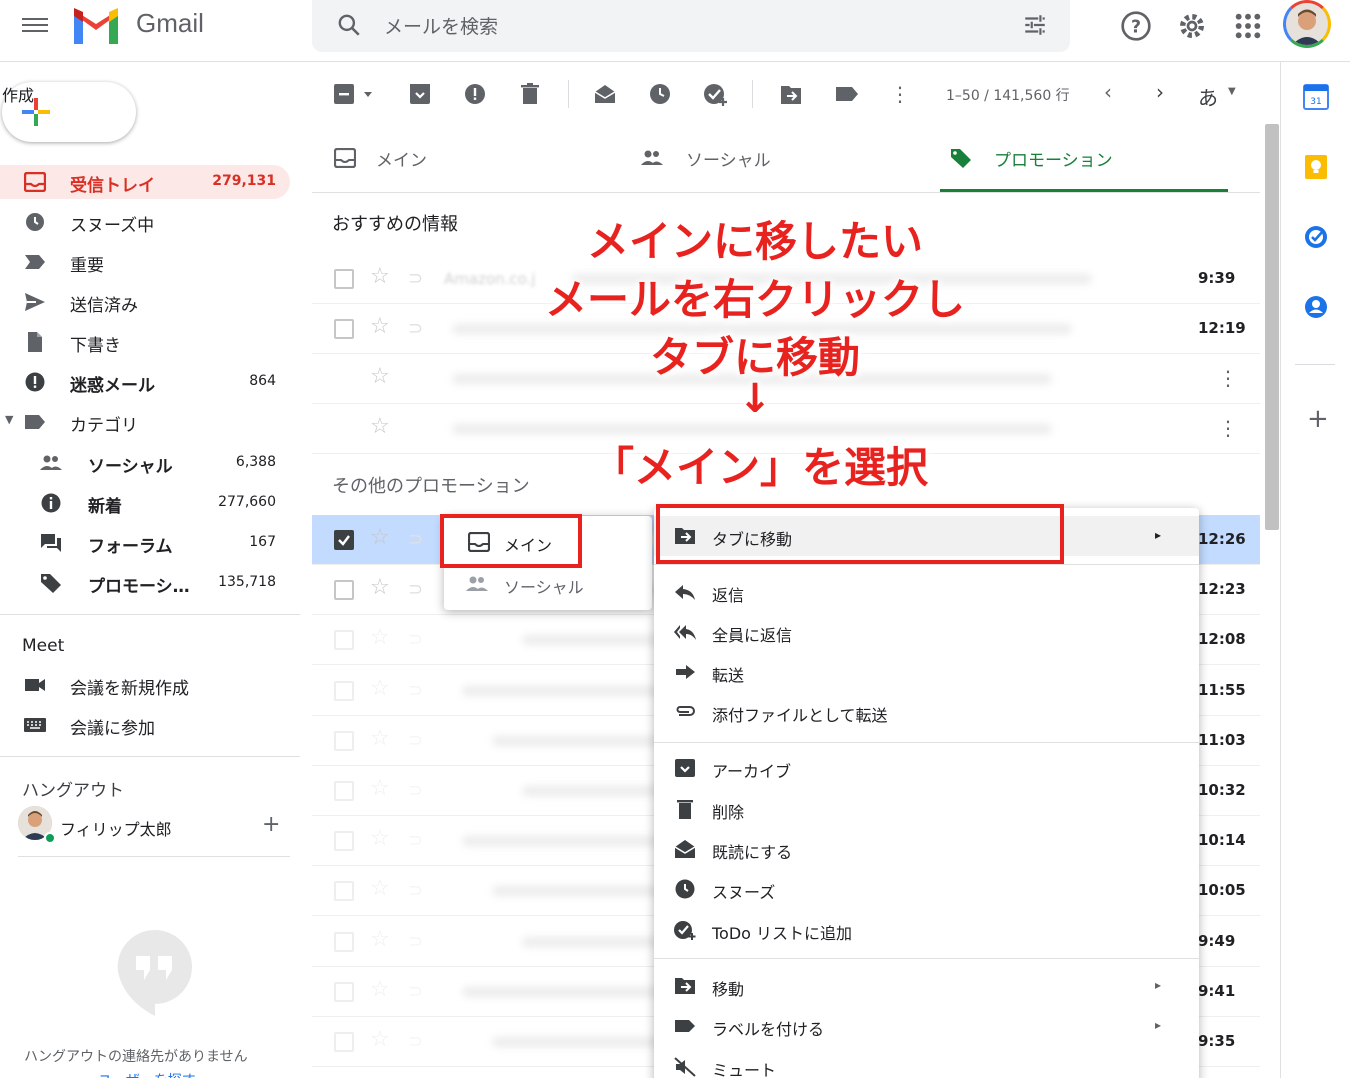  Describe the element at coordinates (1192, 26) in the screenshot. I see `settings-gear-icon` at that location.